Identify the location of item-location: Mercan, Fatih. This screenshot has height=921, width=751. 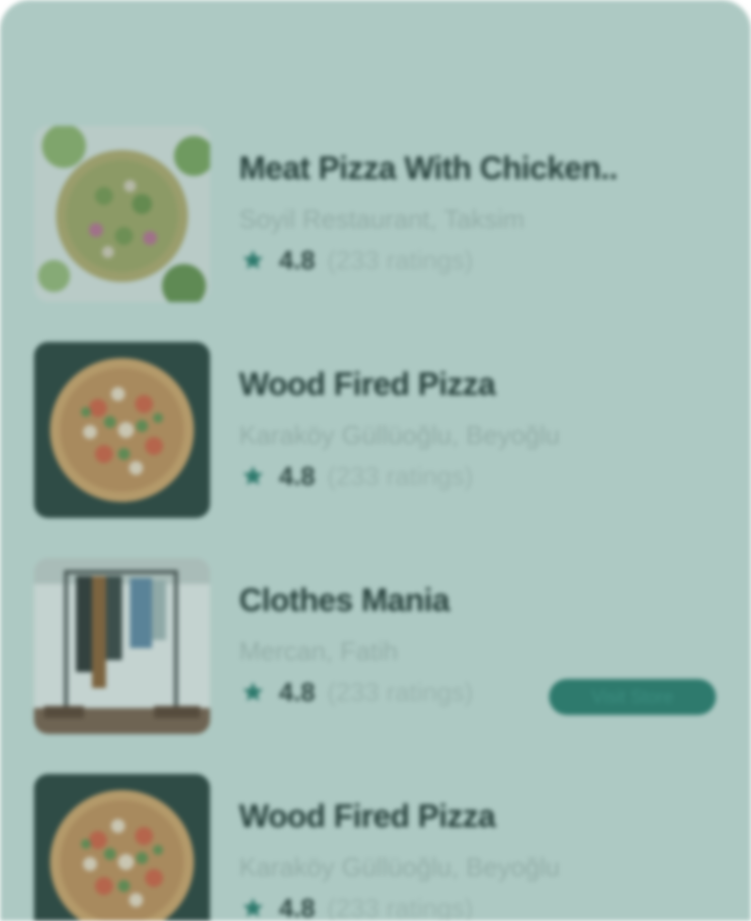
(318, 651).